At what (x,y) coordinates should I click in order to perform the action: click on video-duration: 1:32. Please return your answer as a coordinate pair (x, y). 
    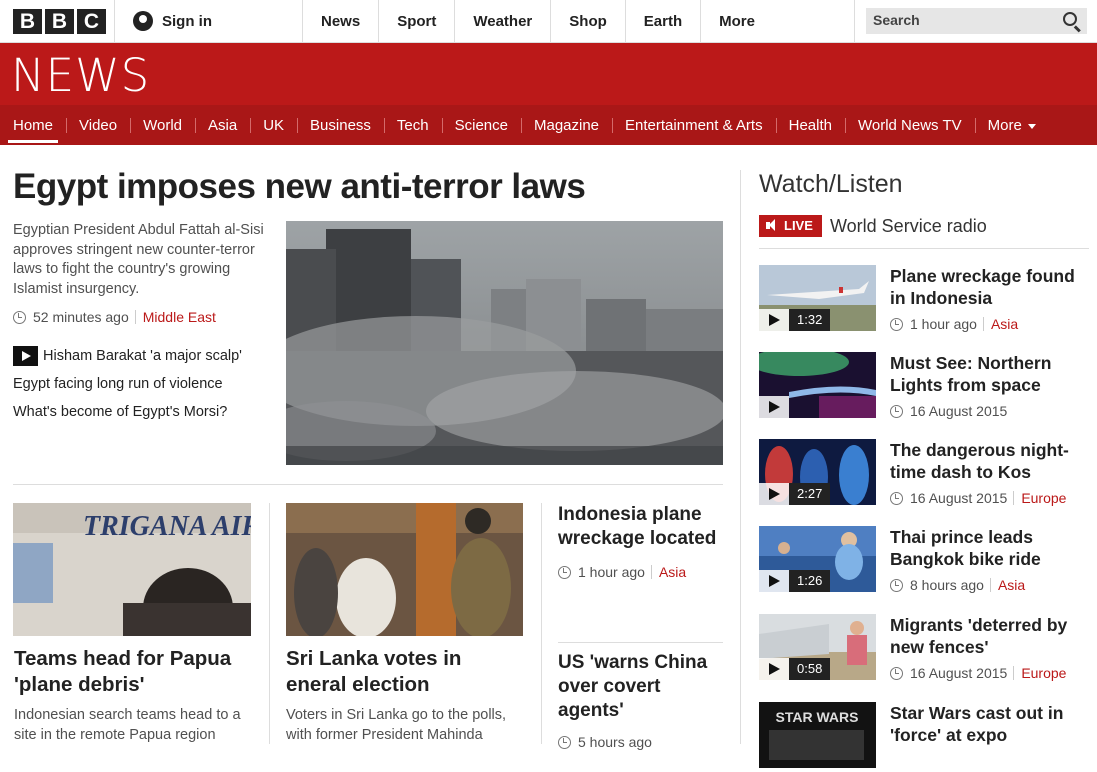
    Looking at the image, I should click on (810, 320).